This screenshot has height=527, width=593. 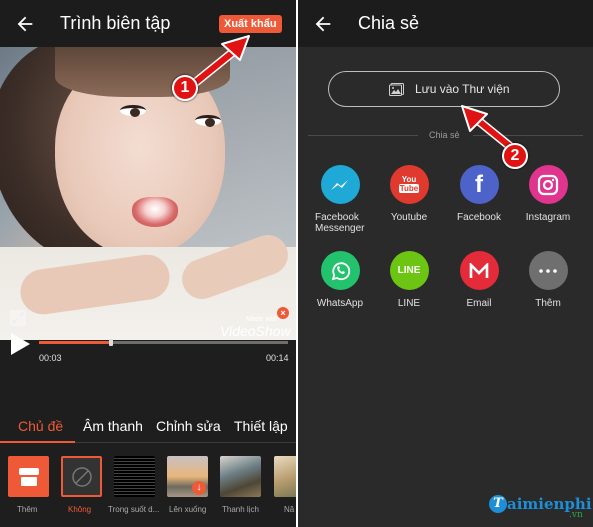 I want to click on email-icon, so click(x=479, y=270).